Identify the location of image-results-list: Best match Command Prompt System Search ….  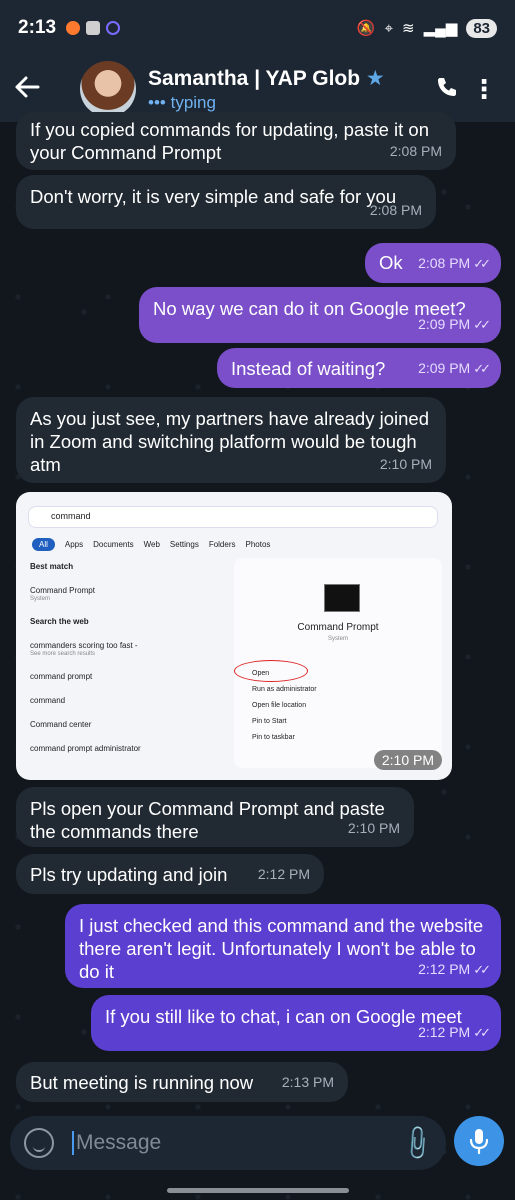
(126, 665).